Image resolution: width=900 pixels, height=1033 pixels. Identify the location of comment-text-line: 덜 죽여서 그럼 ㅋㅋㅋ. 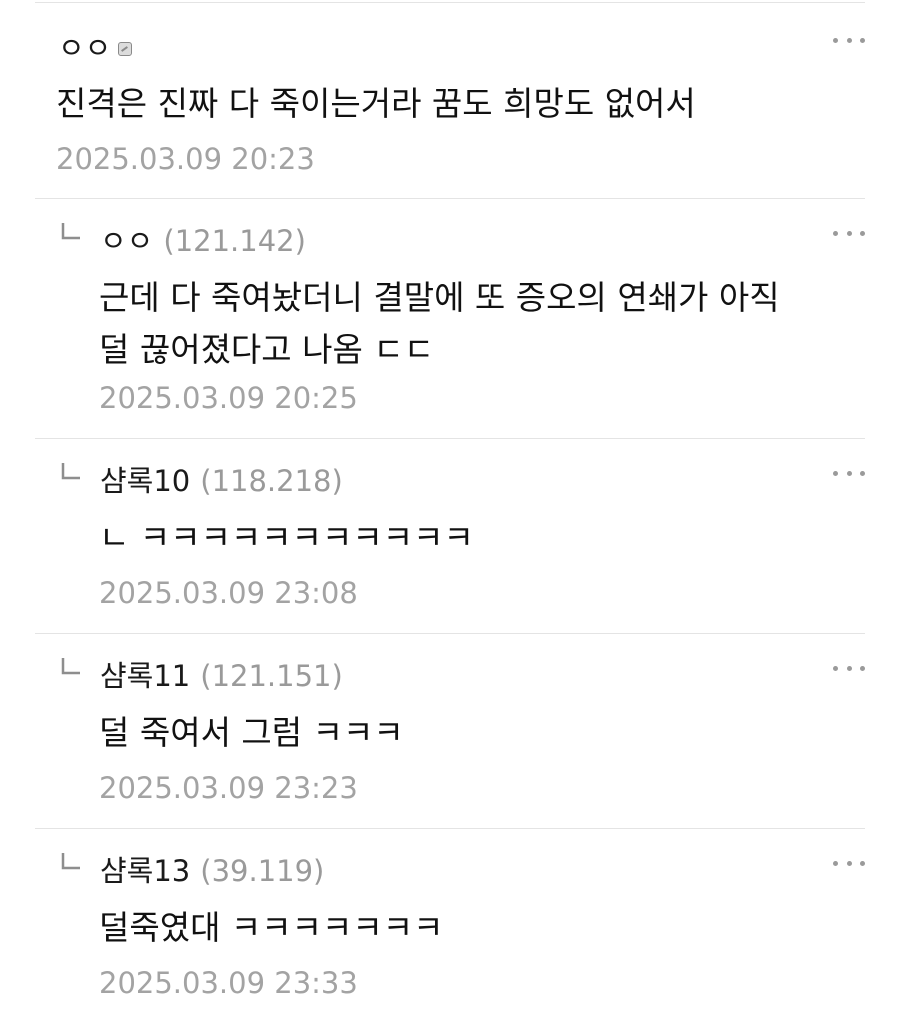
(251, 732).